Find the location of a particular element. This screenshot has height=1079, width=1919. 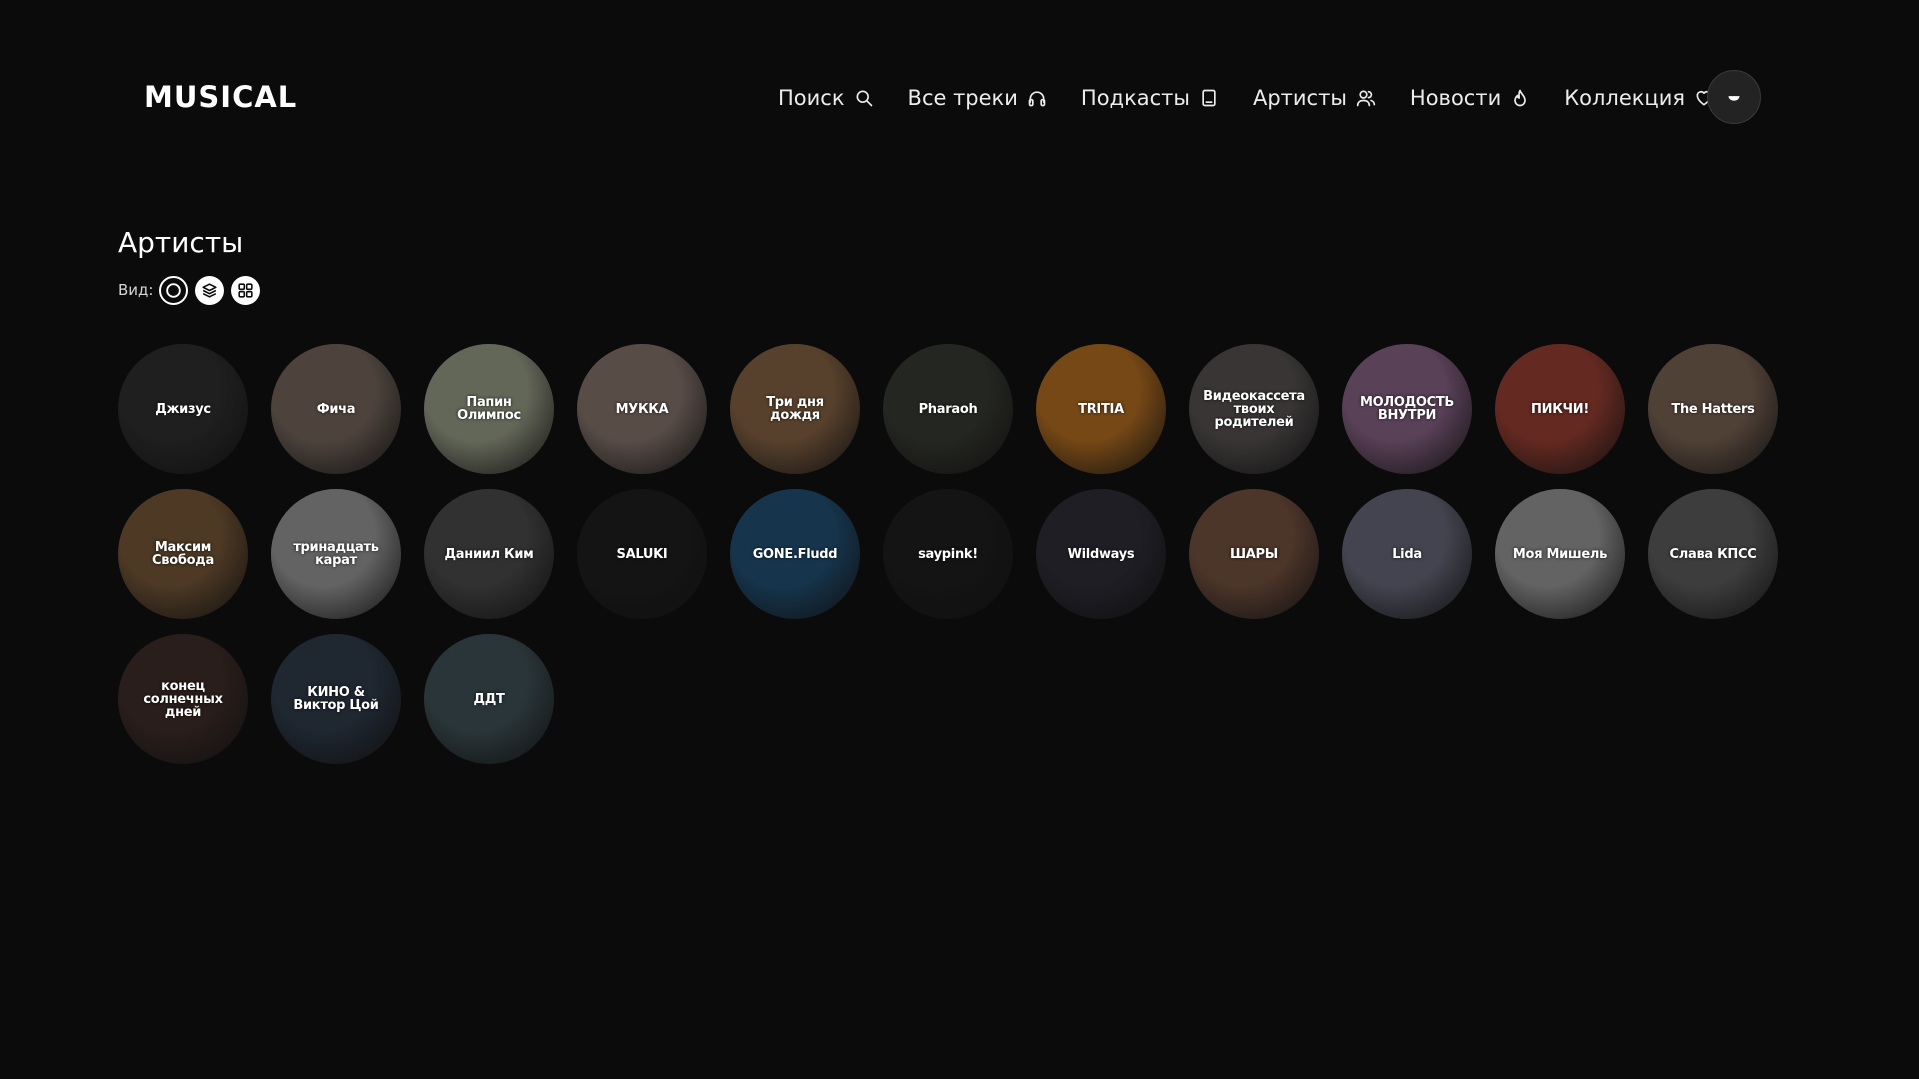

artist-card: Моя Мишель is located at coordinates (1560, 554).